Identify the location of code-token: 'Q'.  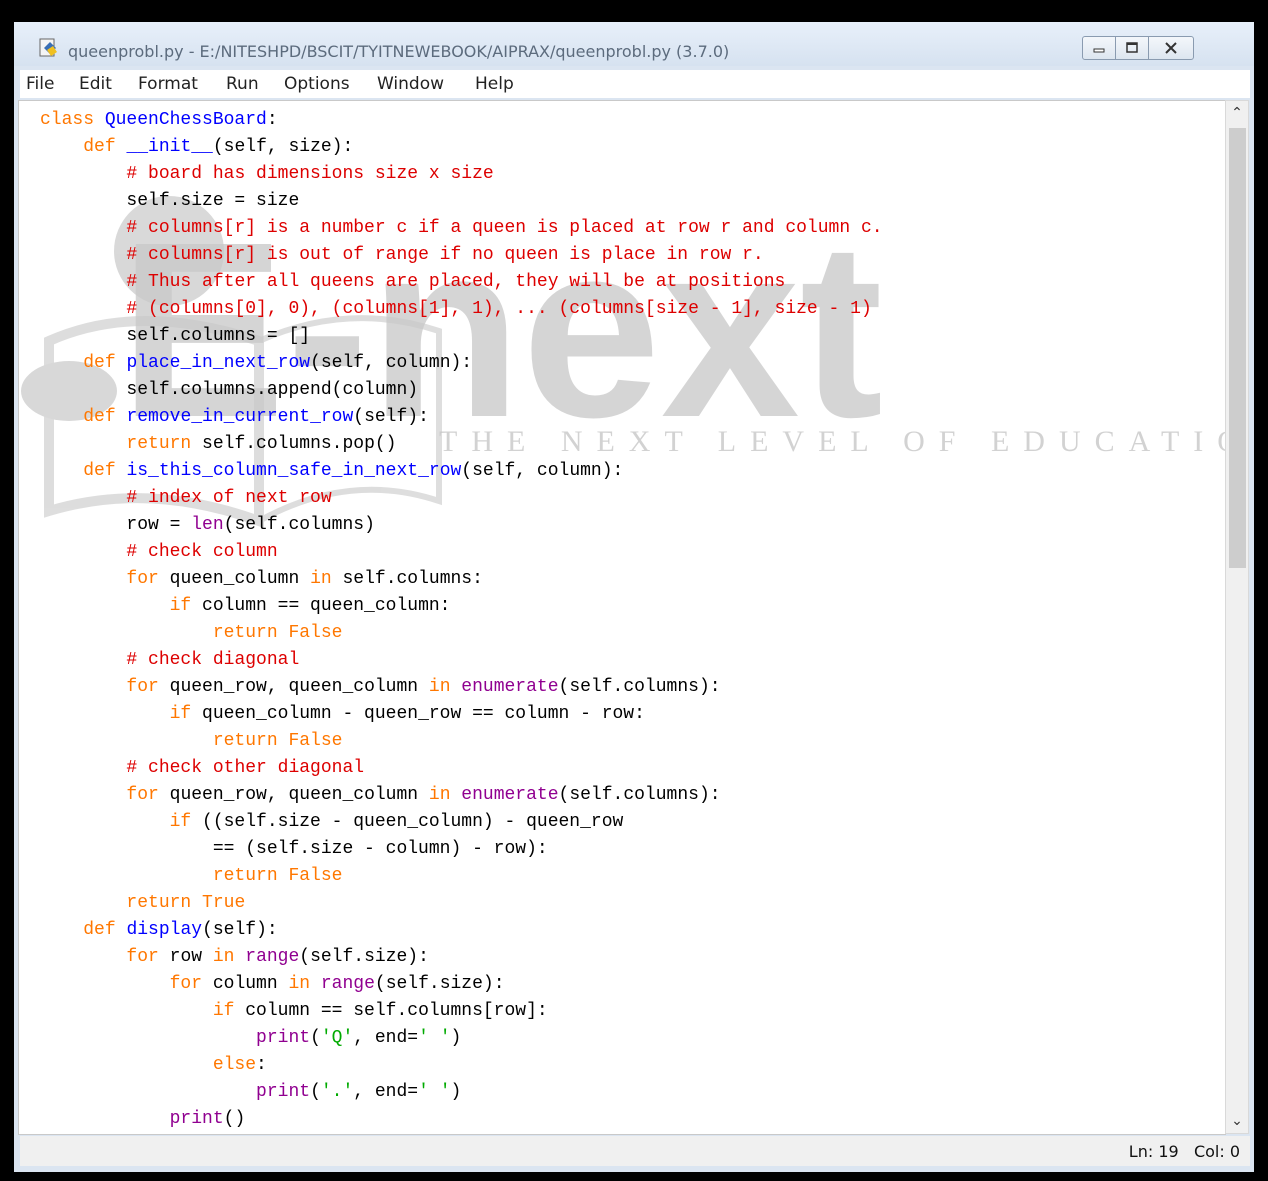
(337, 1038).